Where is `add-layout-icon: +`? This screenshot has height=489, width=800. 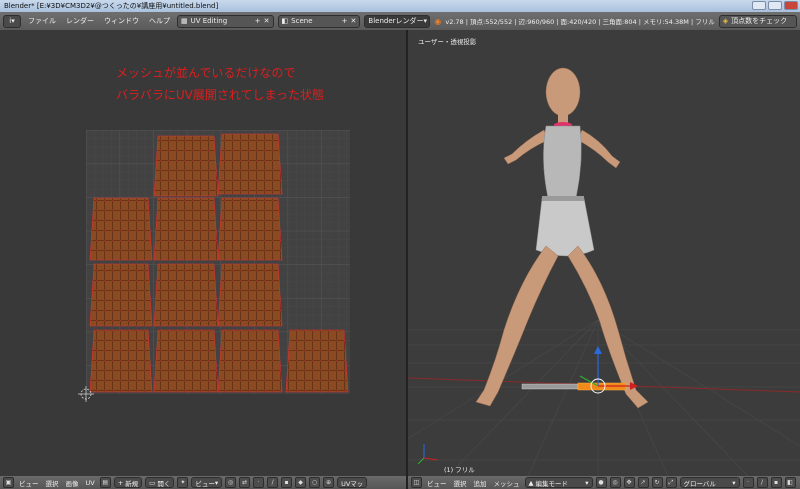
add-layout-icon: + is located at coordinates (257, 21).